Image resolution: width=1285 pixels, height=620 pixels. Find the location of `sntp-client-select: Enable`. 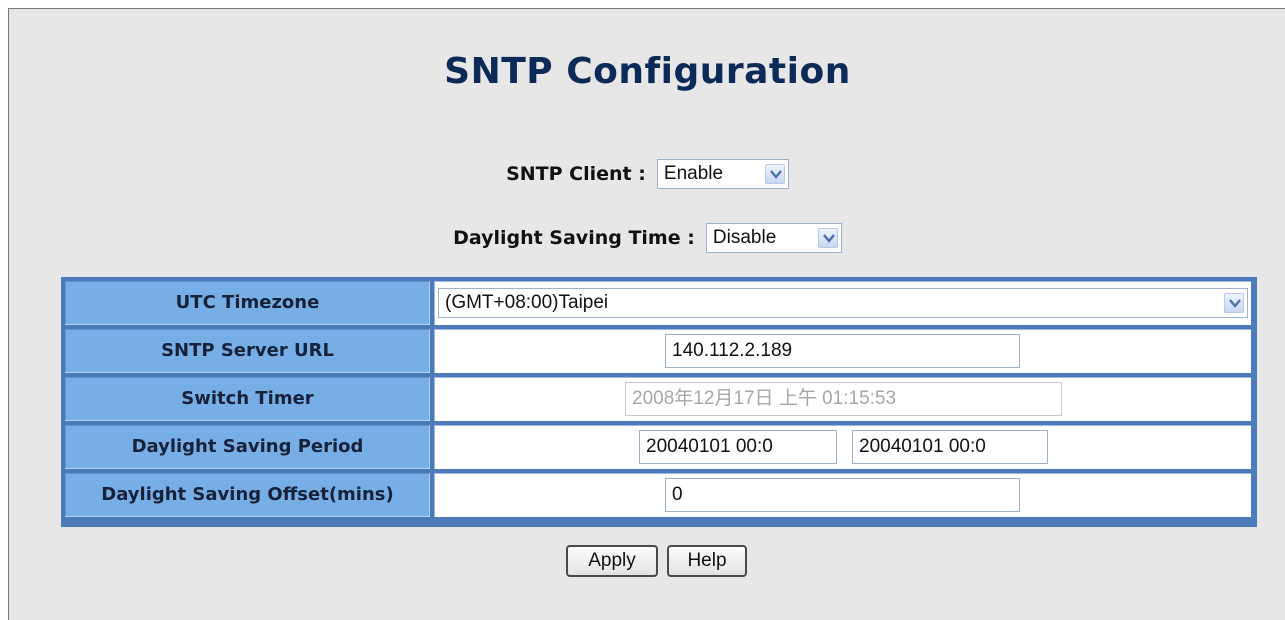

sntp-client-select: Enable is located at coordinates (722, 174).